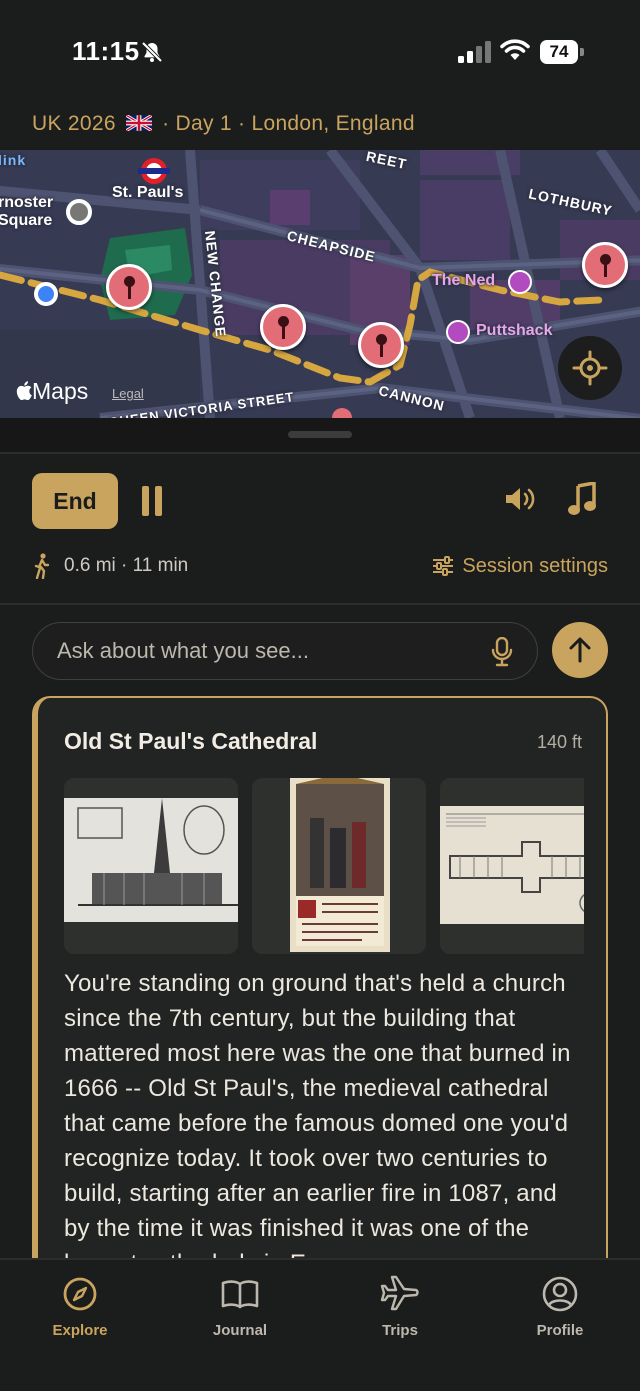 This screenshot has height=1391, width=640. Describe the element at coordinates (154, 171) in the screenshot. I see `underground-station-icon` at that location.